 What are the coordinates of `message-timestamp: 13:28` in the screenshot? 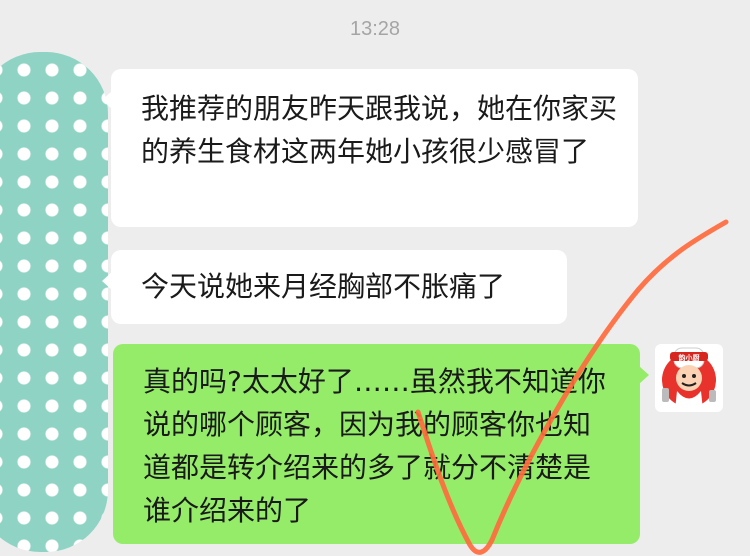 It's located at (375, 29).